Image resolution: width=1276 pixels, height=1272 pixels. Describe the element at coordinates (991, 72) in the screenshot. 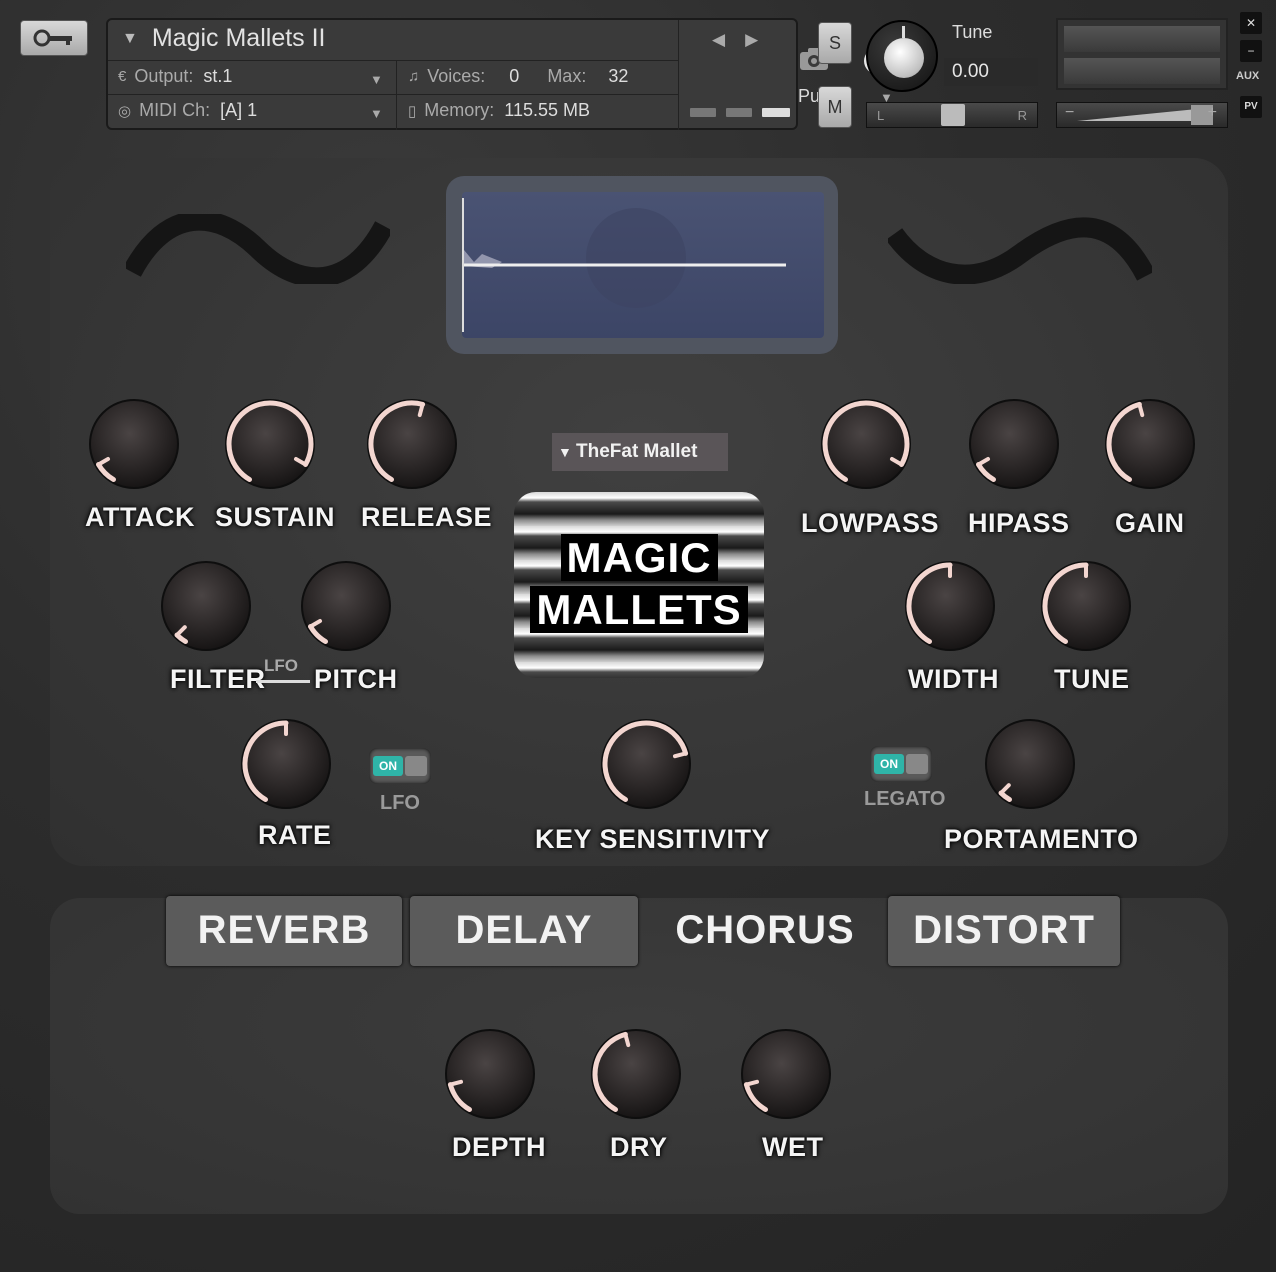

I see `tune-value: 0.00` at that location.